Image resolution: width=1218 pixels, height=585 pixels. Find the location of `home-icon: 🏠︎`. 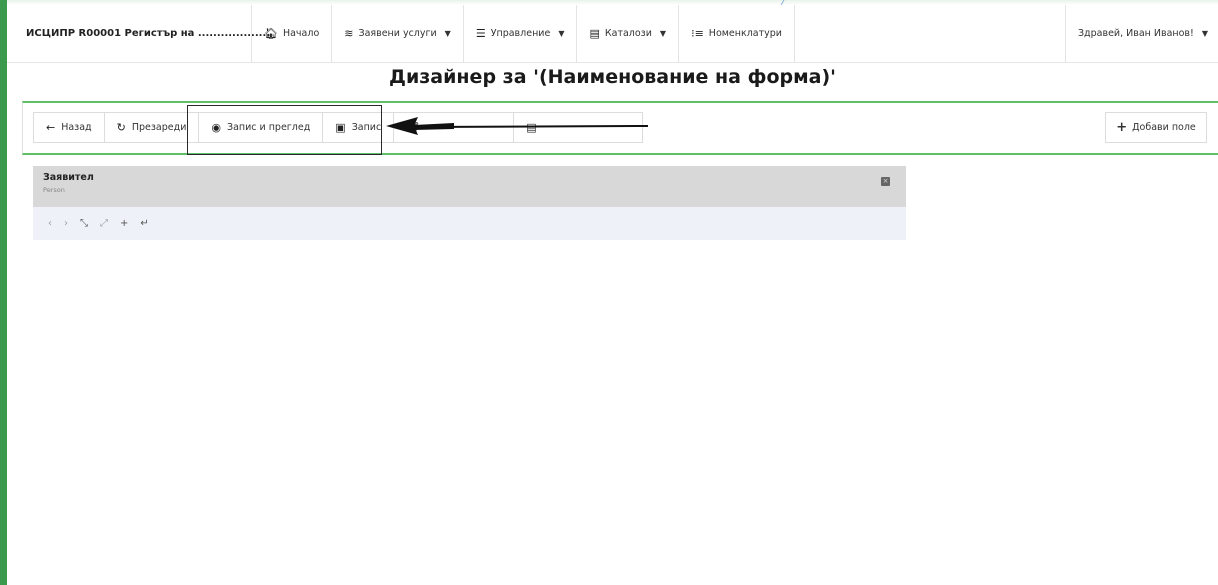

home-icon: 🏠︎ is located at coordinates (271, 33).